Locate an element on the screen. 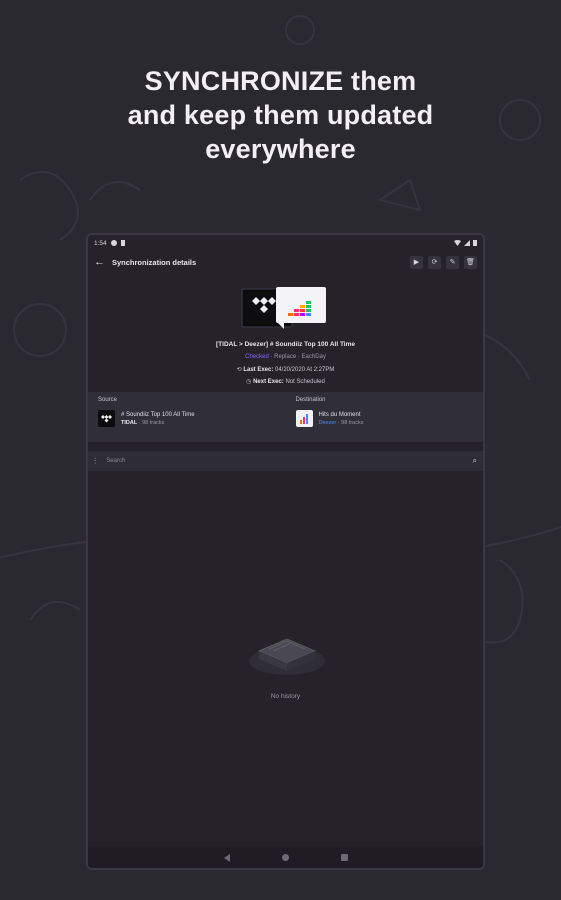  source-tracks: 98 tracks is located at coordinates (153, 422).